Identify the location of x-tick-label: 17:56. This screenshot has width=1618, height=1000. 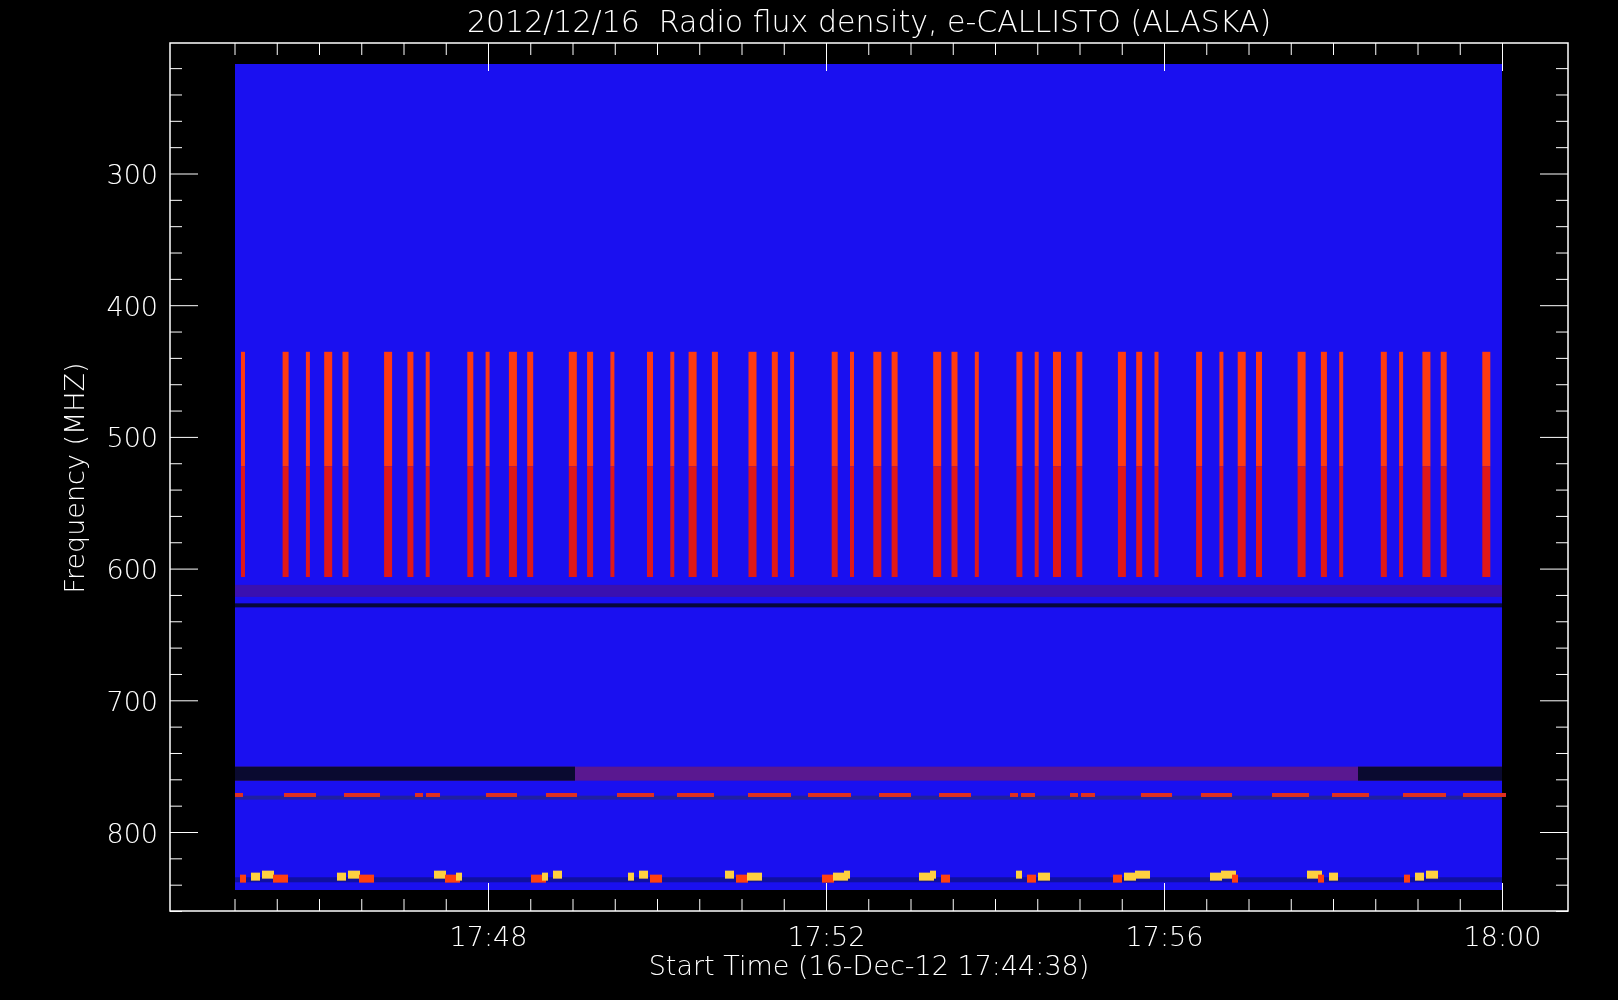
(1164, 936).